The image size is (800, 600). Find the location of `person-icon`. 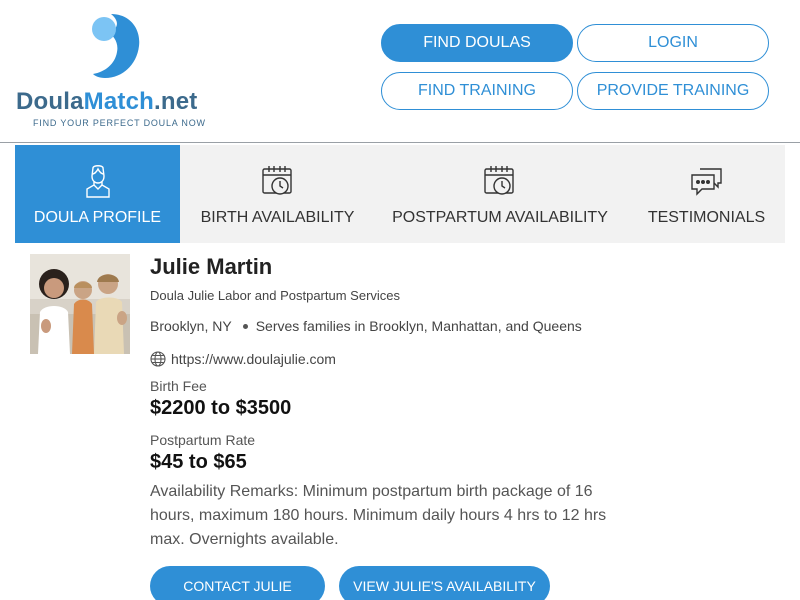

person-icon is located at coordinates (97, 181).